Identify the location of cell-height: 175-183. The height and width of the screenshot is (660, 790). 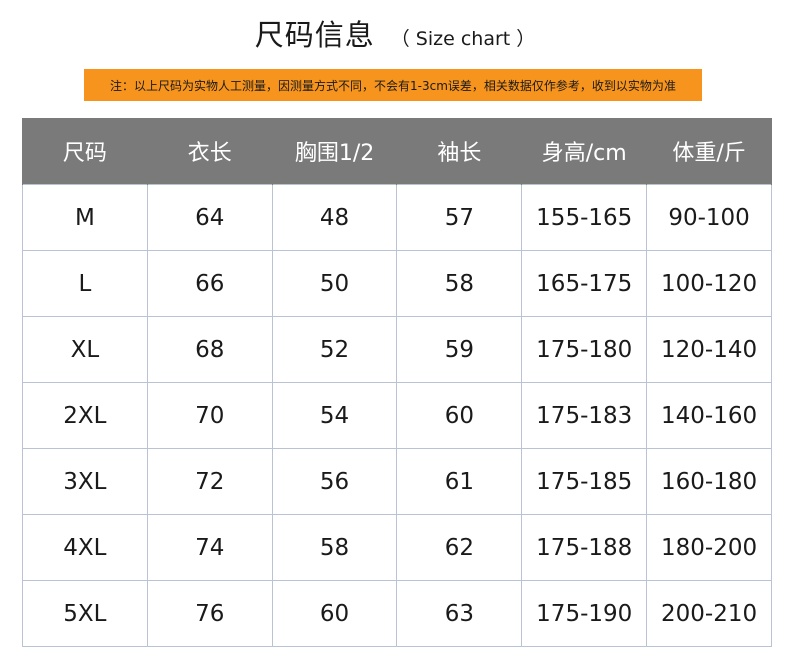
(584, 415).